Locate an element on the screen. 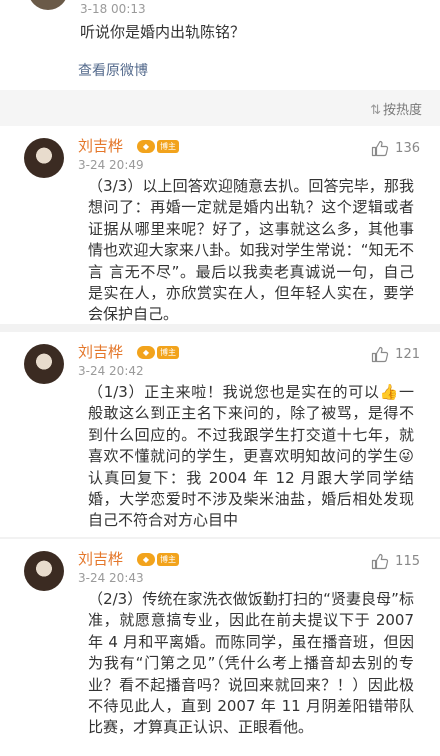  comment-time: 3-24 20:43 is located at coordinates (111, 578).